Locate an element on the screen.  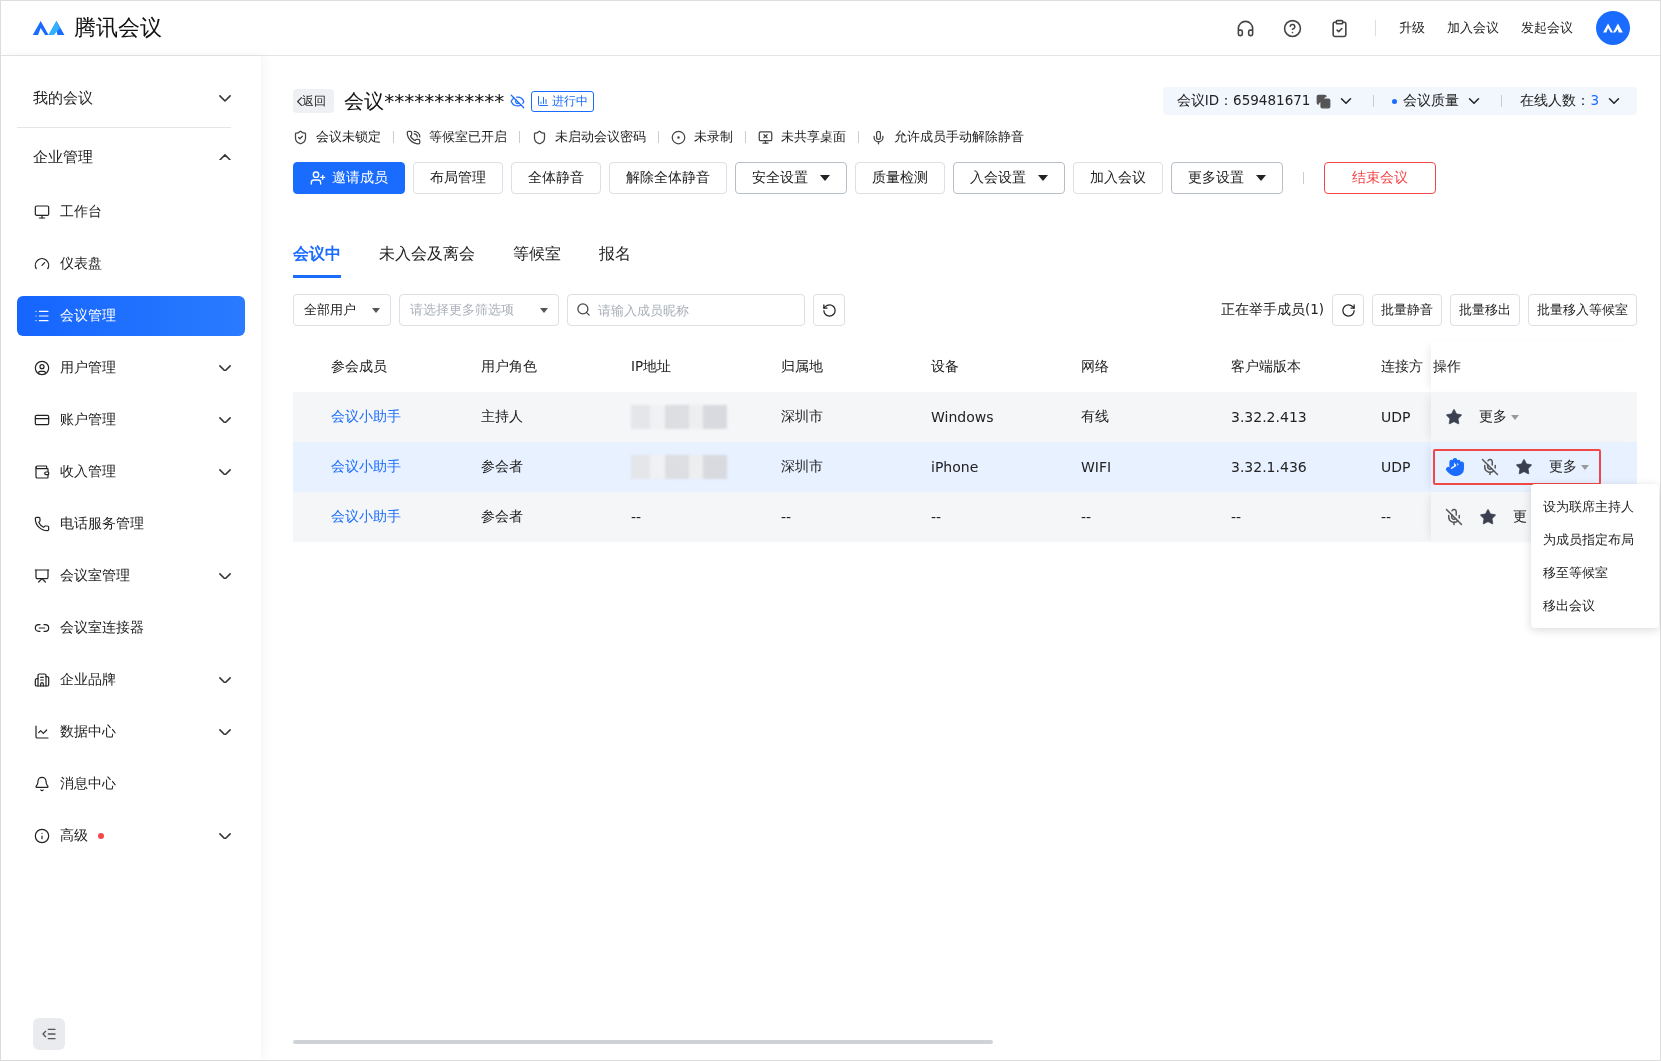
column-header: 客户端版本 is located at coordinates (1266, 367).